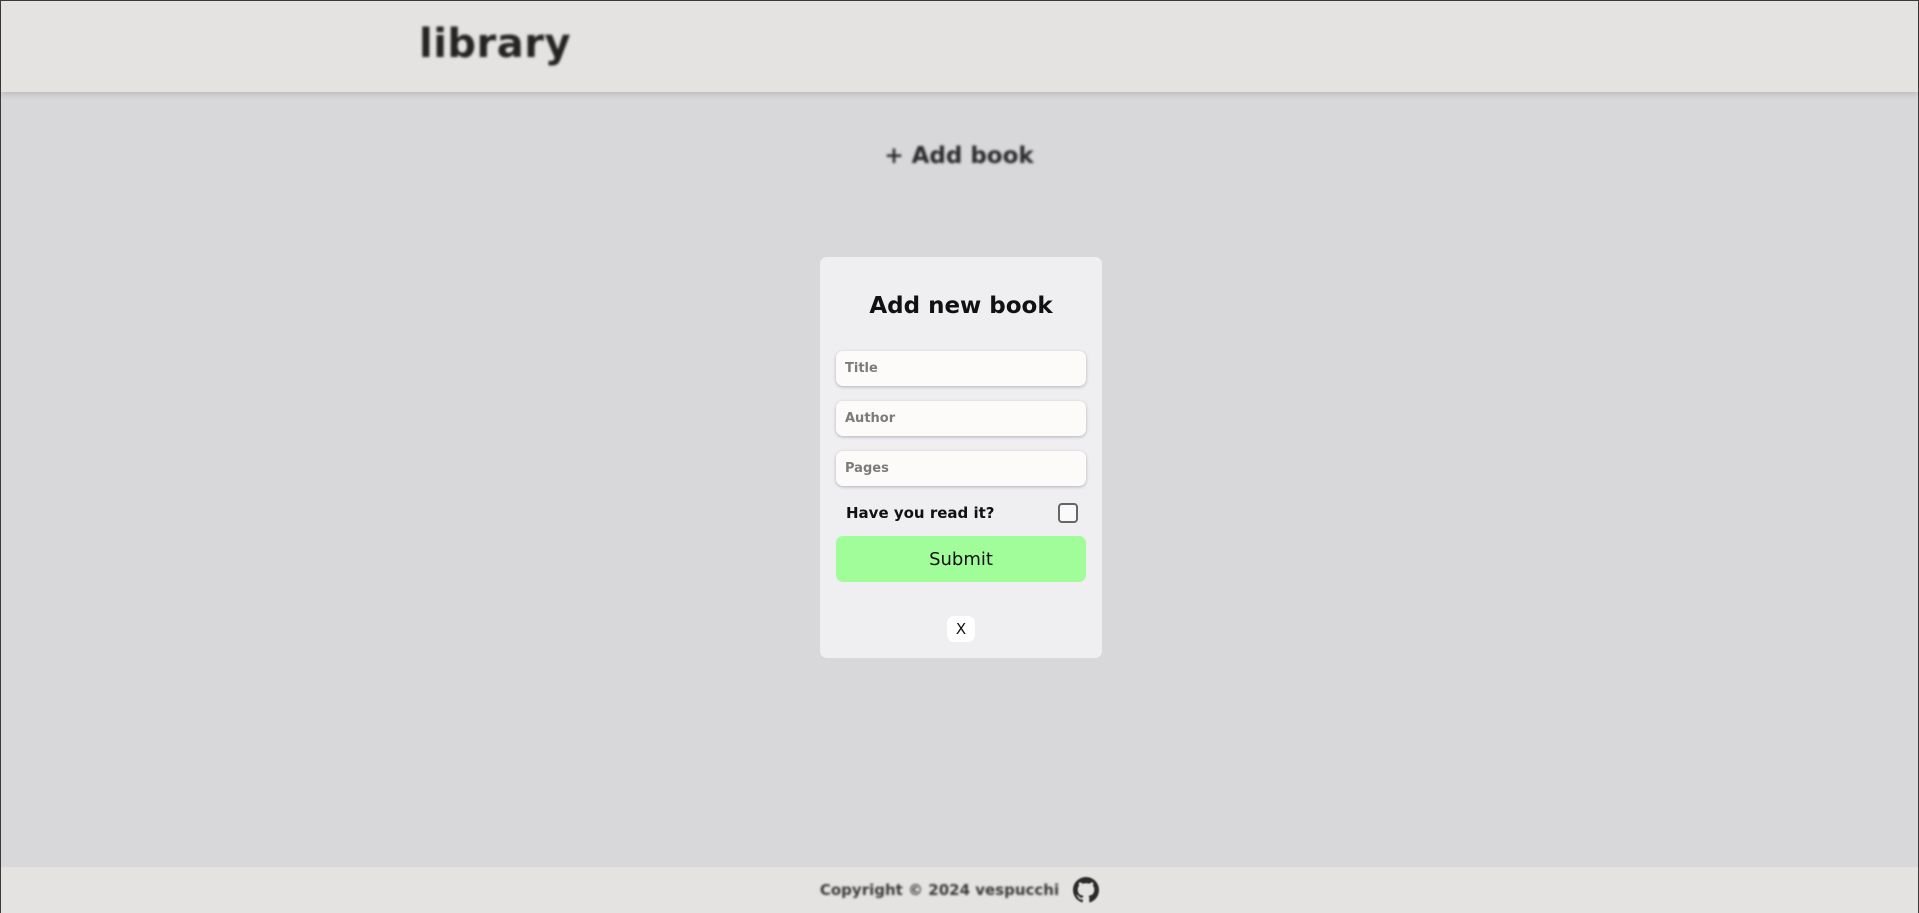 The image size is (1919, 913). I want to click on title-input, so click(961, 368).